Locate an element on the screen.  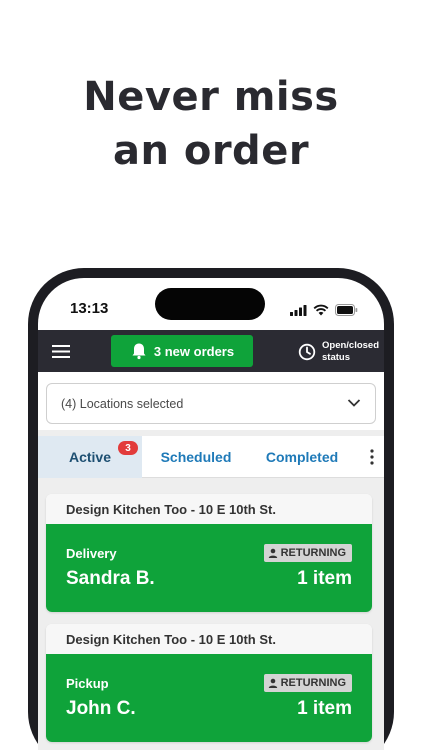
wifi-icon is located at coordinates (321, 310).